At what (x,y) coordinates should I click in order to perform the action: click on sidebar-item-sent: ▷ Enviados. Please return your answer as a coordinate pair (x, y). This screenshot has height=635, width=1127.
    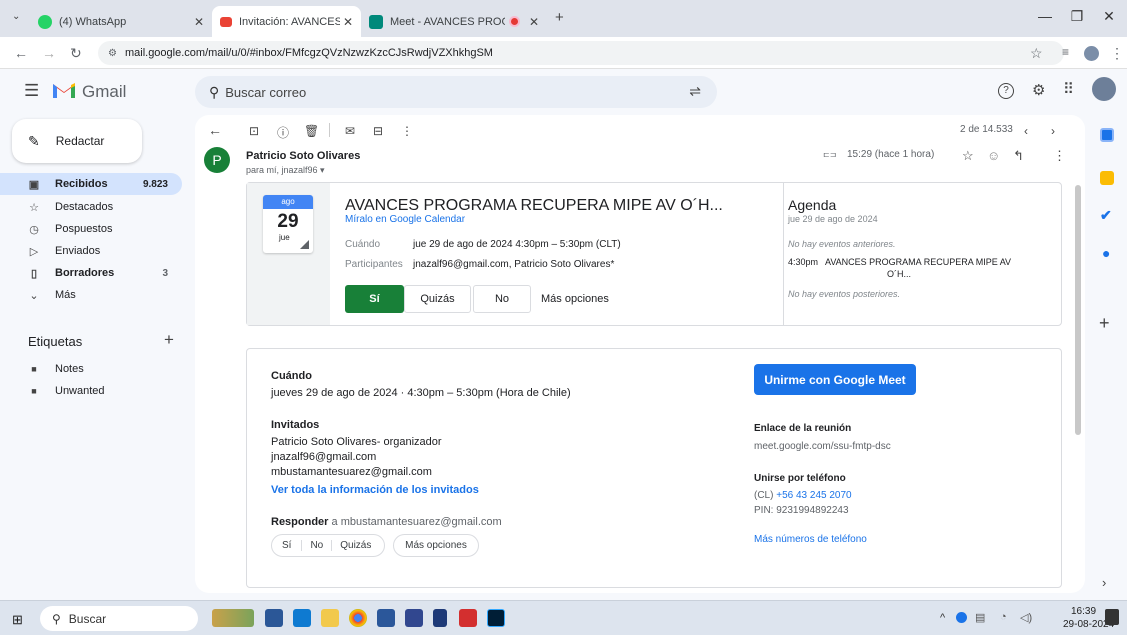
    Looking at the image, I should click on (91, 251).